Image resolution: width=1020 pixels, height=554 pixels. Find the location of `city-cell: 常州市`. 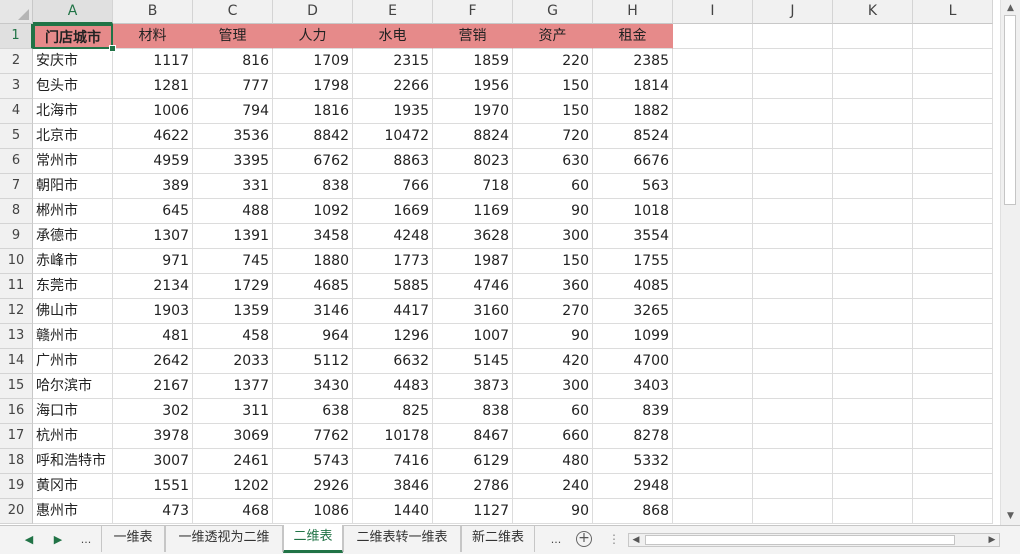

city-cell: 常州市 is located at coordinates (73, 161).